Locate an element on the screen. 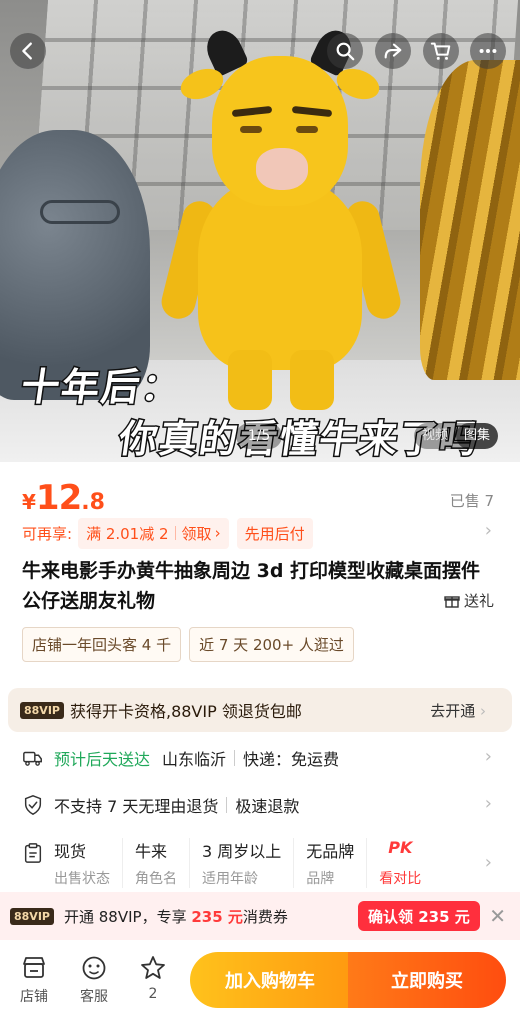  price-row: ¥ 12 .8 已售 7 is located at coordinates (260, 498).